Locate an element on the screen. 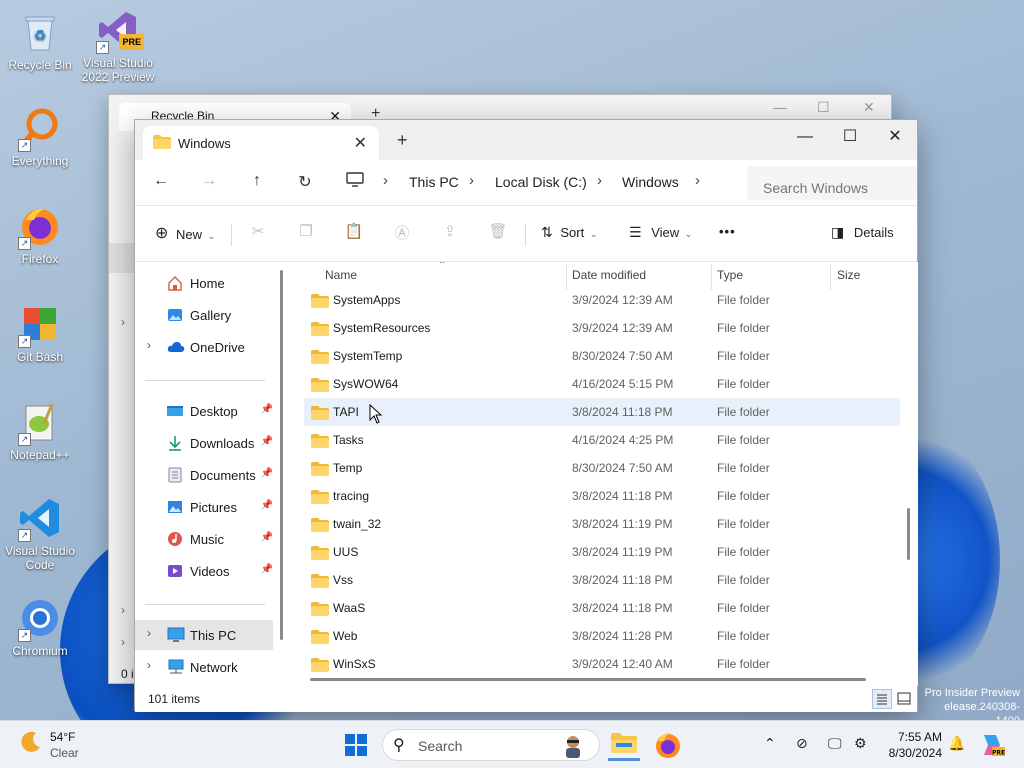  nav-item-documents: Documents 📌 is located at coordinates (204, 475).